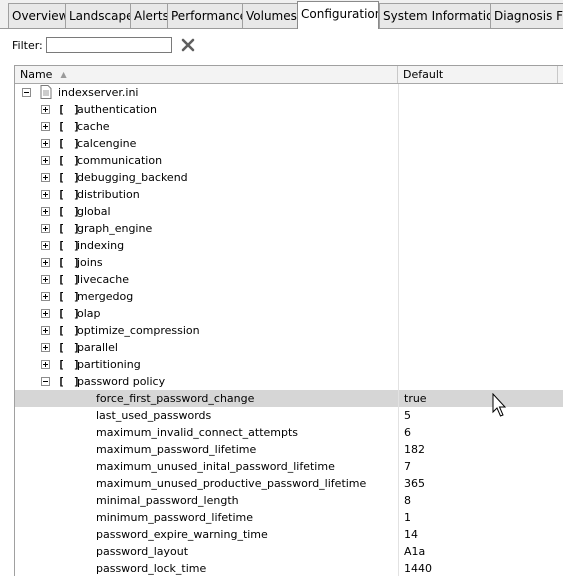 The width and height of the screenshot is (563, 576). Describe the element at coordinates (289, 449) in the screenshot. I see `tree-row-parameter: maximum_password_lifetime 182` at that location.